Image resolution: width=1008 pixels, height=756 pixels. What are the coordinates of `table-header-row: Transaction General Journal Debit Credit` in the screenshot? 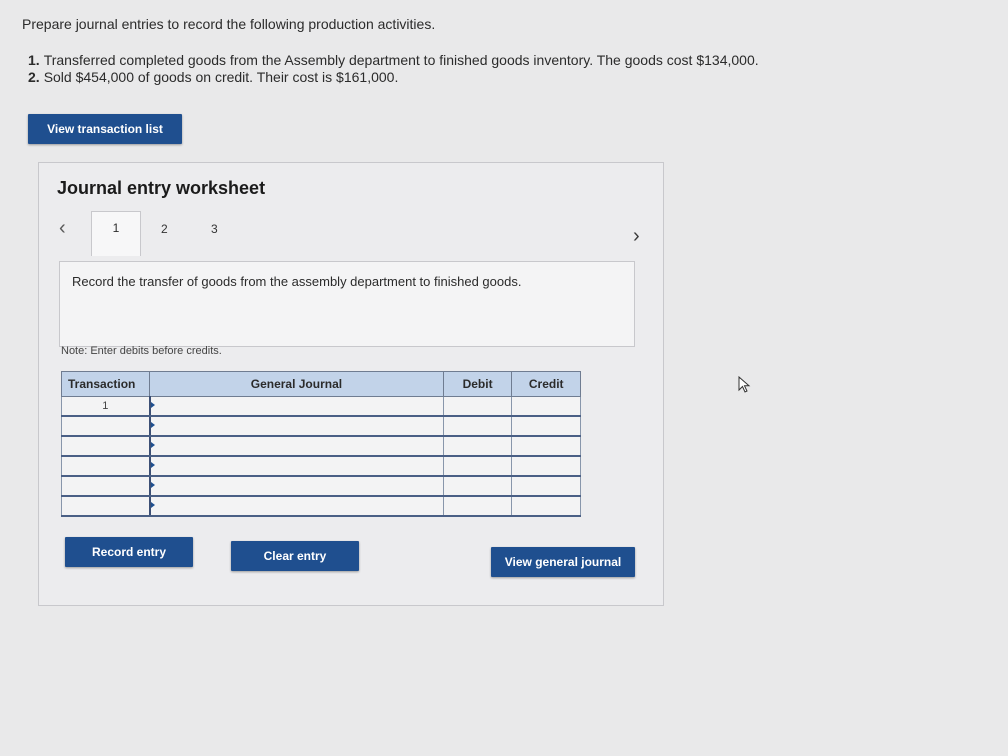 It's located at (320, 384).